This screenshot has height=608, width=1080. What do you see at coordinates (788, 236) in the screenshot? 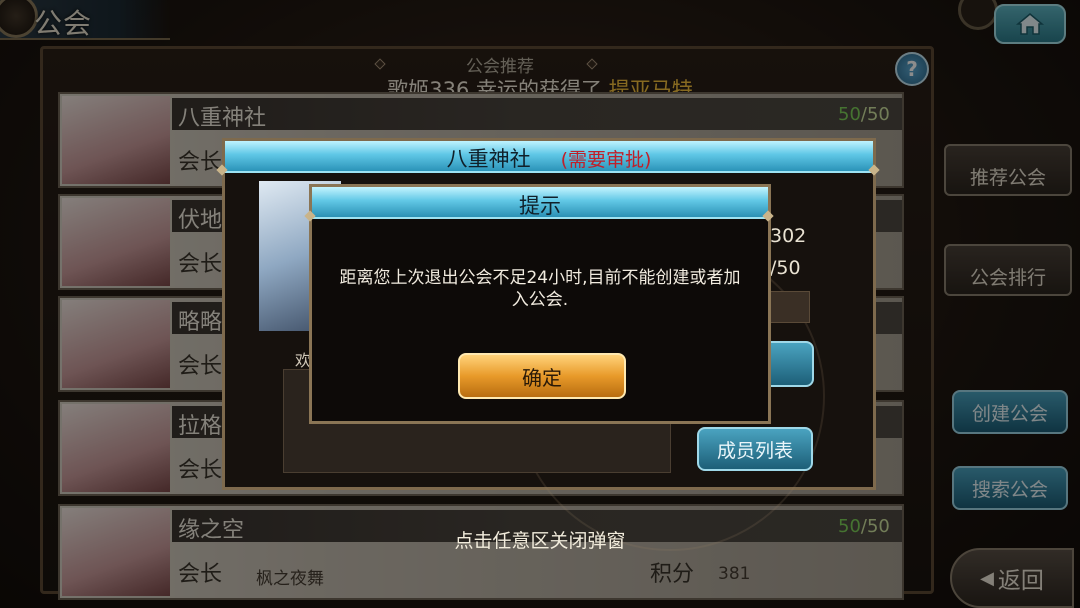
I see `guild-id-value: 302` at bounding box center [788, 236].